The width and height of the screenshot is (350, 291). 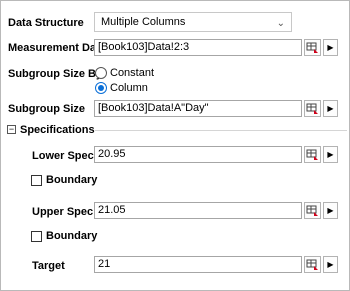 What do you see at coordinates (71, 236) in the screenshot?
I see `upper-boundary-label: Boundary` at bounding box center [71, 236].